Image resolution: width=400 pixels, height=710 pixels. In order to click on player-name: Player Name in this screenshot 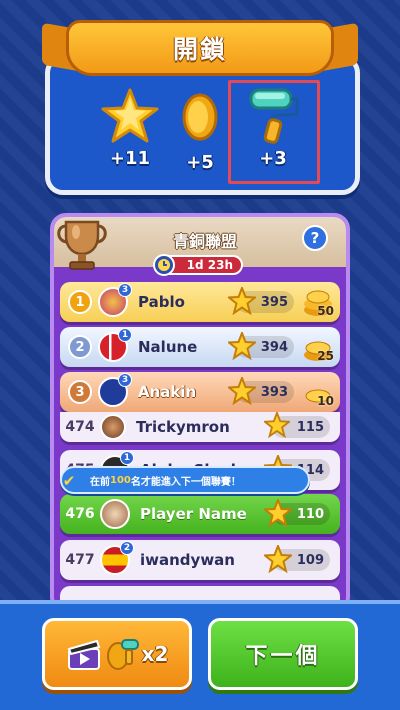, I will do `click(193, 514)`.